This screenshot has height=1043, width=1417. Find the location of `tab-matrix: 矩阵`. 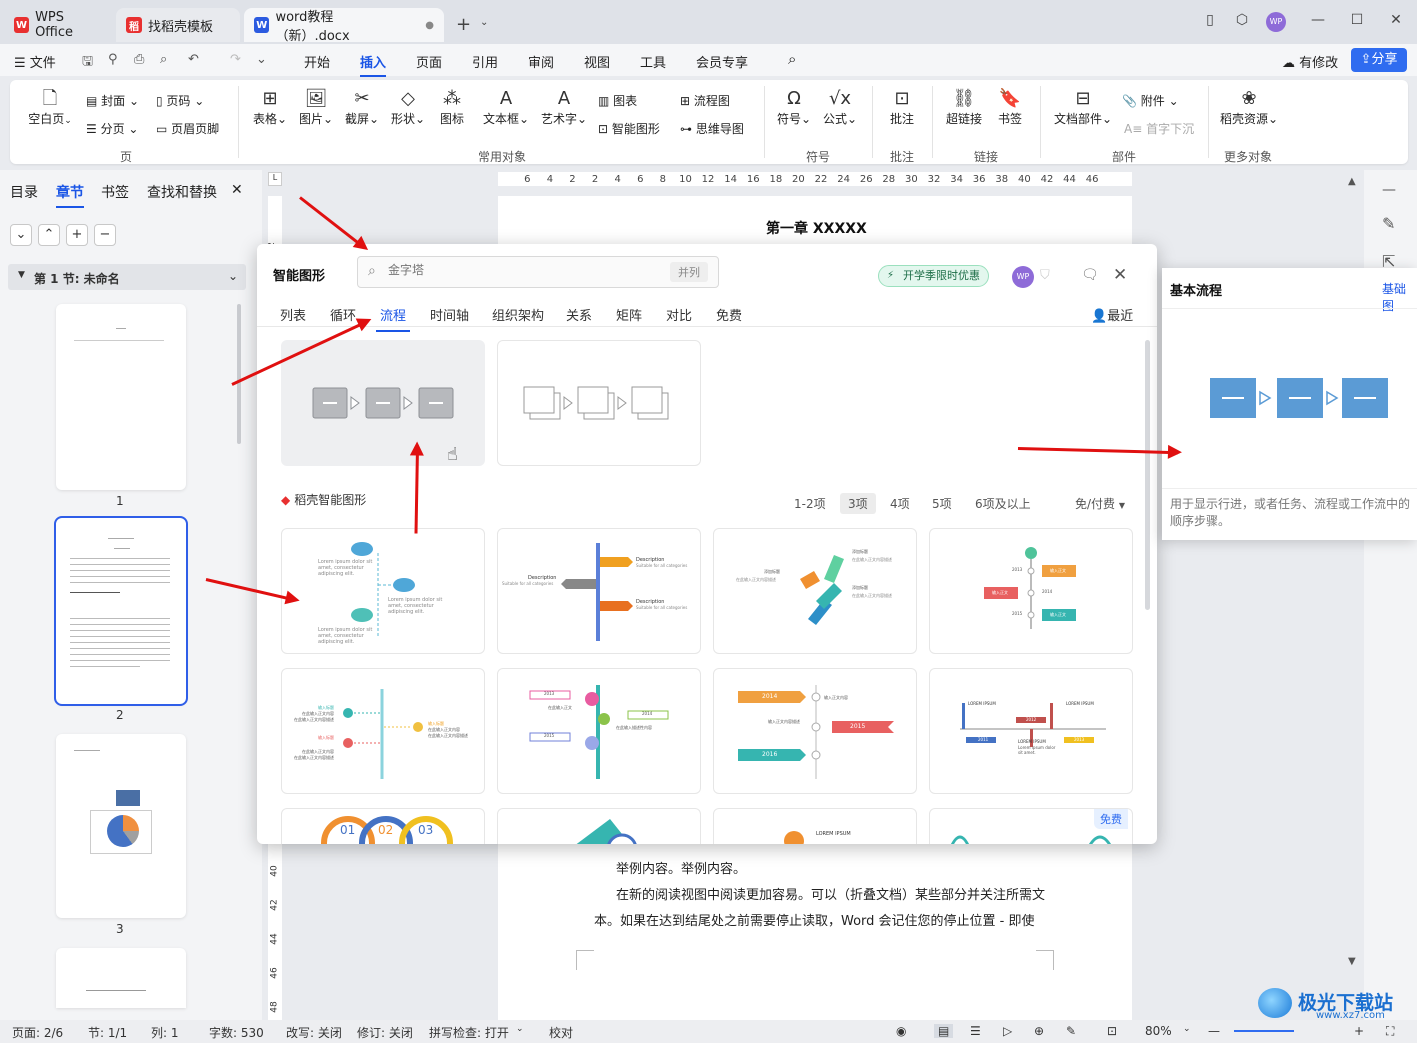

tab-matrix: 矩阵 is located at coordinates (629, 314).